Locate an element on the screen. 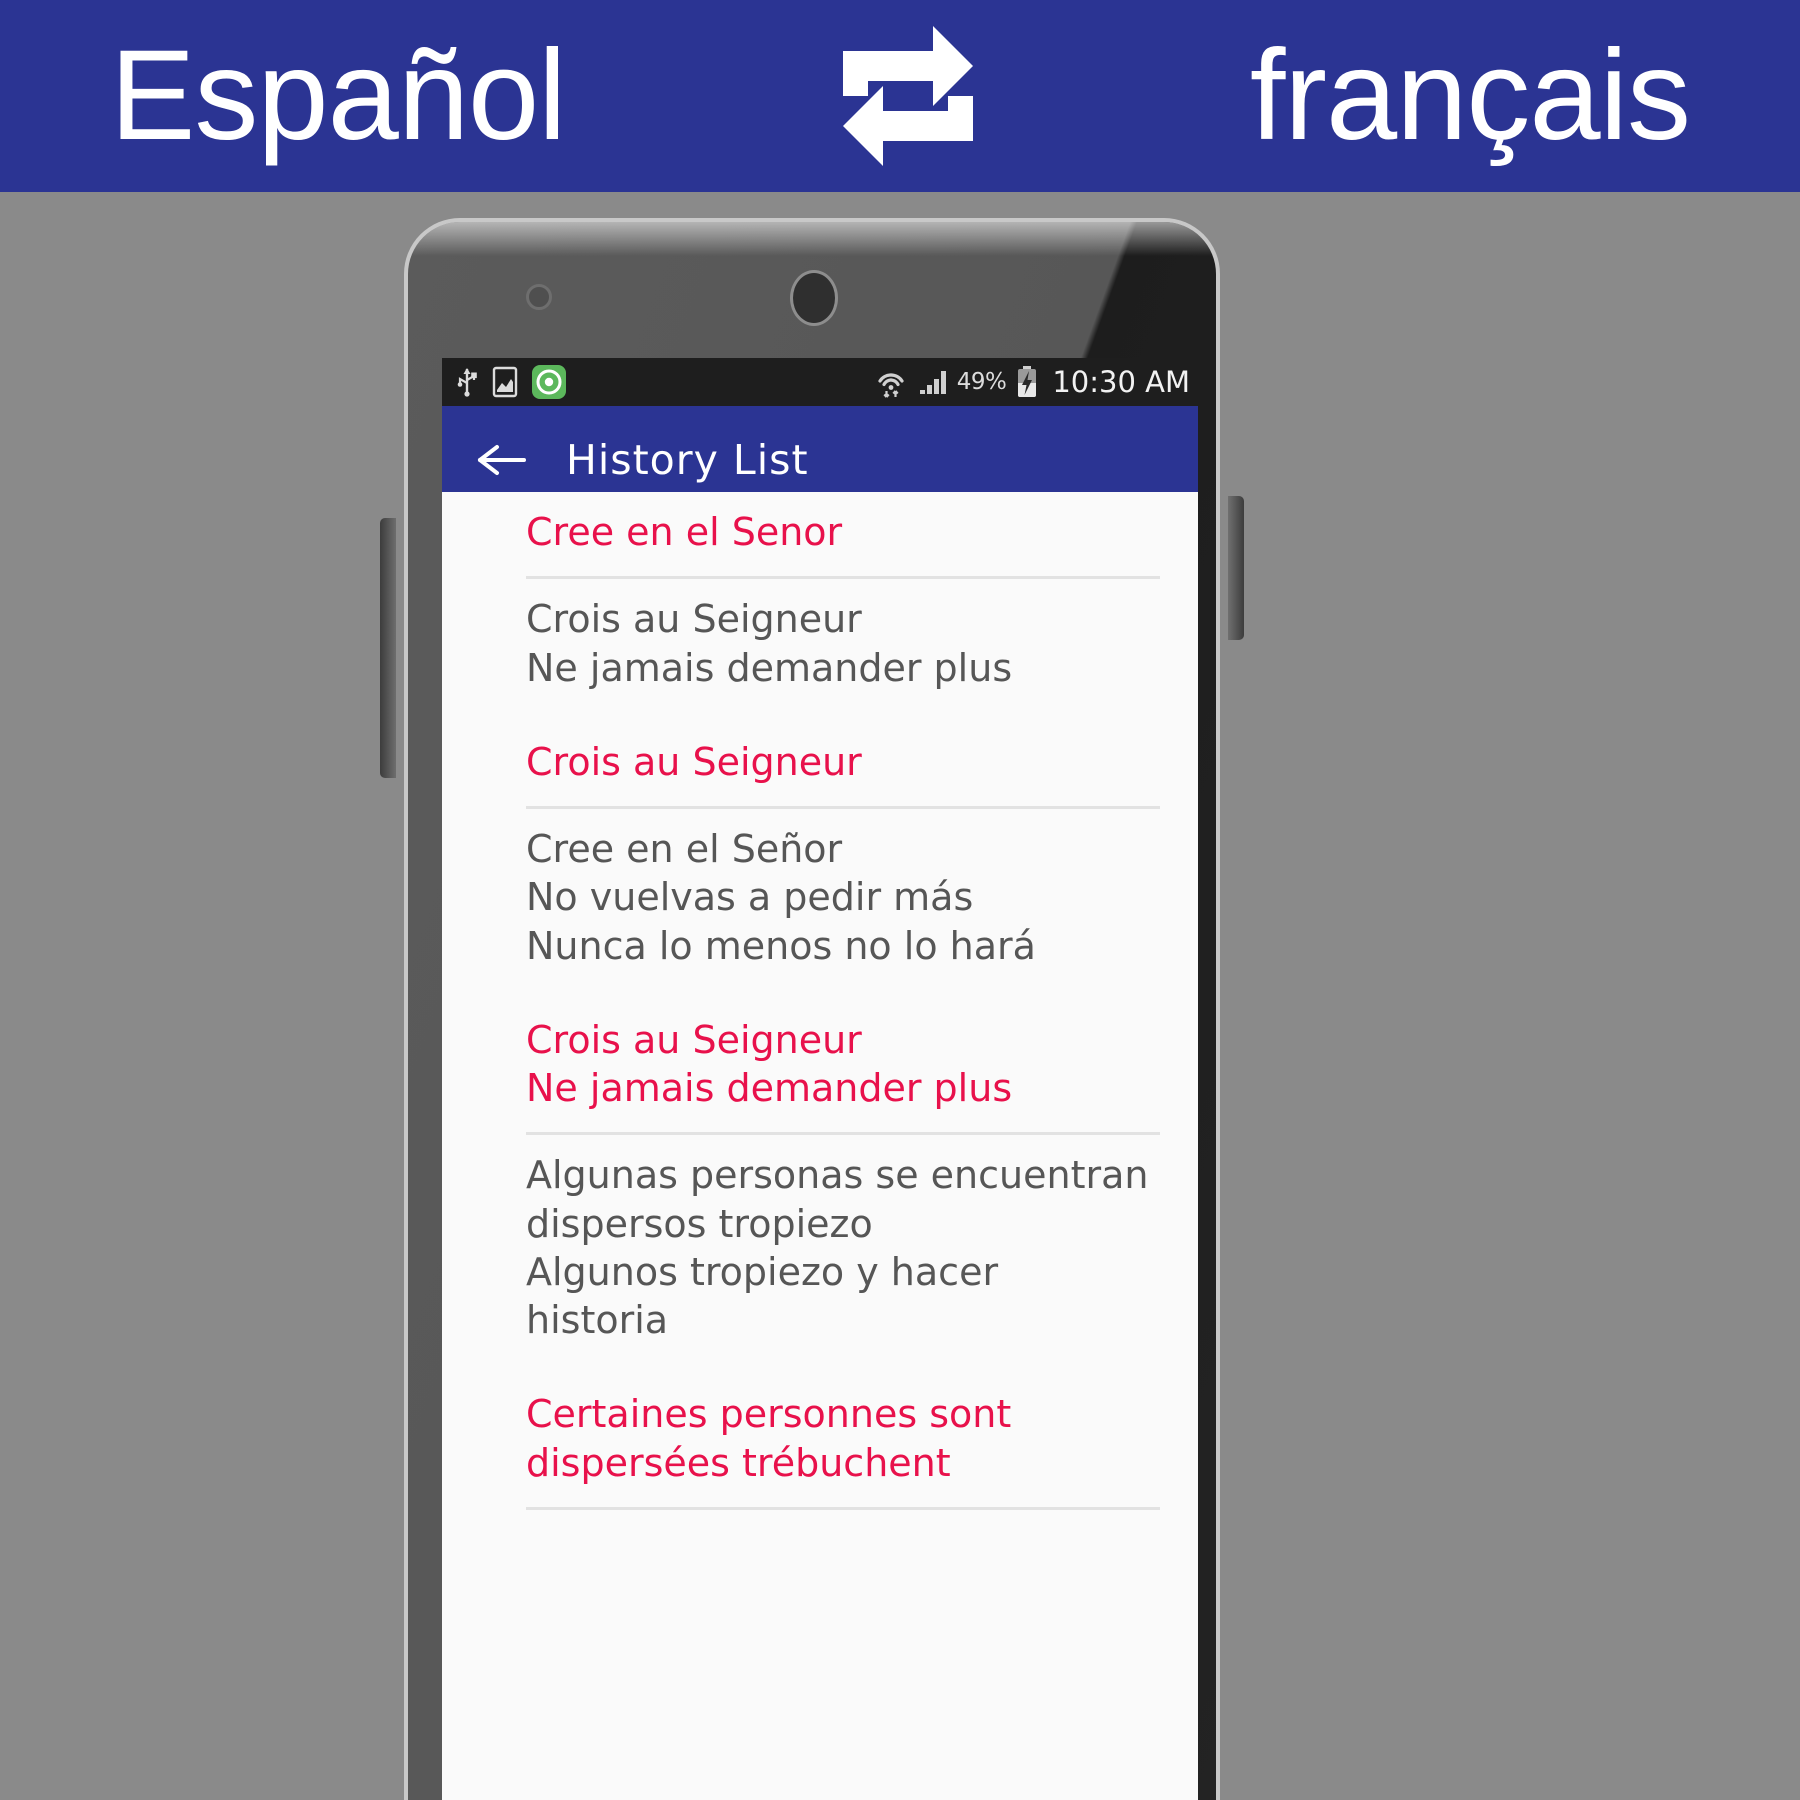 The width and height of the screenshot is (1800, 1800). target-text-block: Cree en el Senor is located at coordinates (838, 532).